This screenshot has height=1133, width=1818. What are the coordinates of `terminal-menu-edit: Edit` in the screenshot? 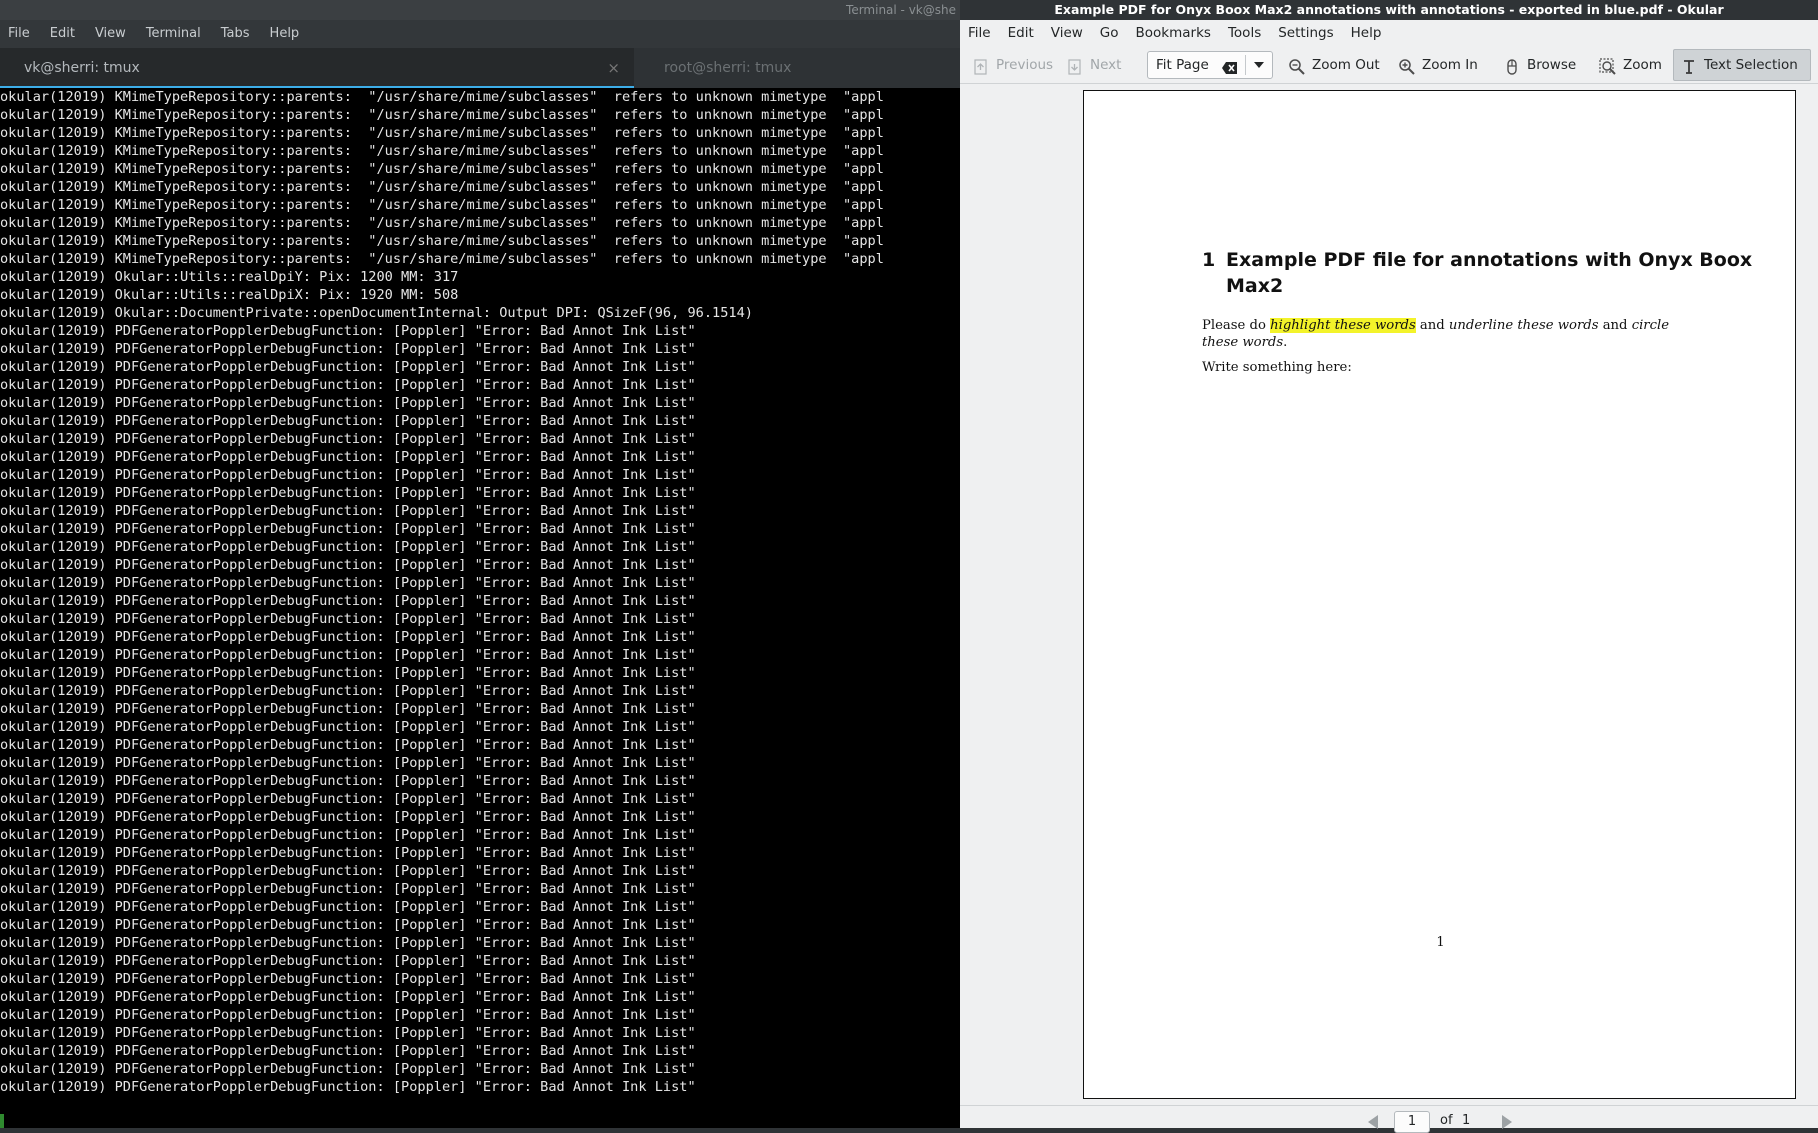 It's located at (62, 34).